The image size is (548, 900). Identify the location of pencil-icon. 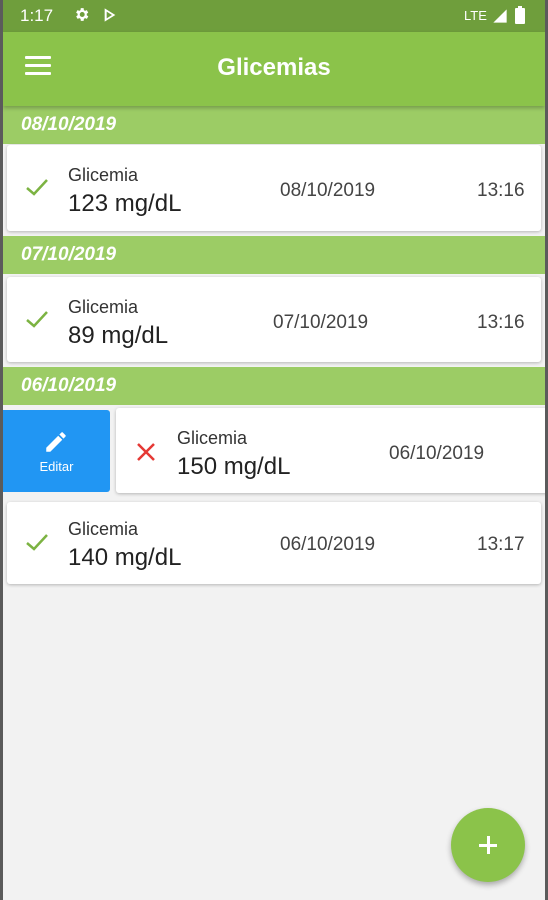
(56, 444).